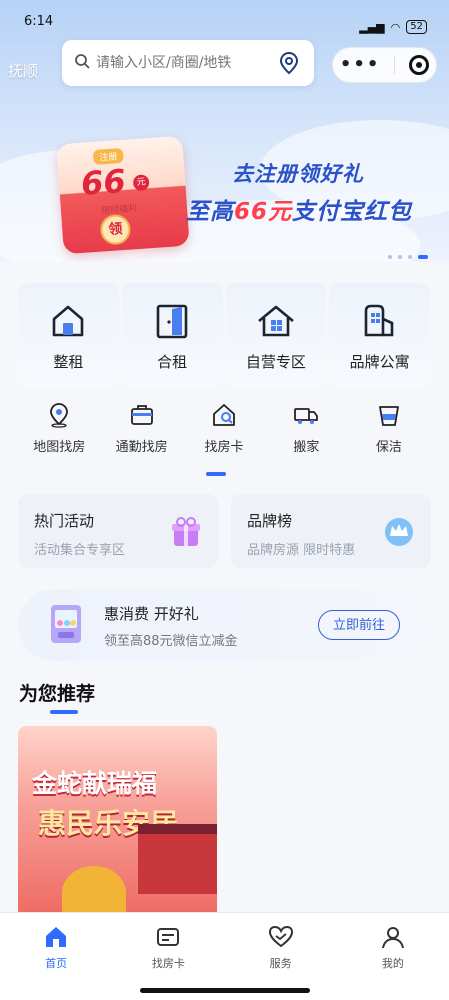 Image resolution: width=449 pixels, height=1000 pixels. What do you see at coordinates (224, 447) in the screenshot?
I see `service-label: 找房卡` at bounding box center [224, 447].